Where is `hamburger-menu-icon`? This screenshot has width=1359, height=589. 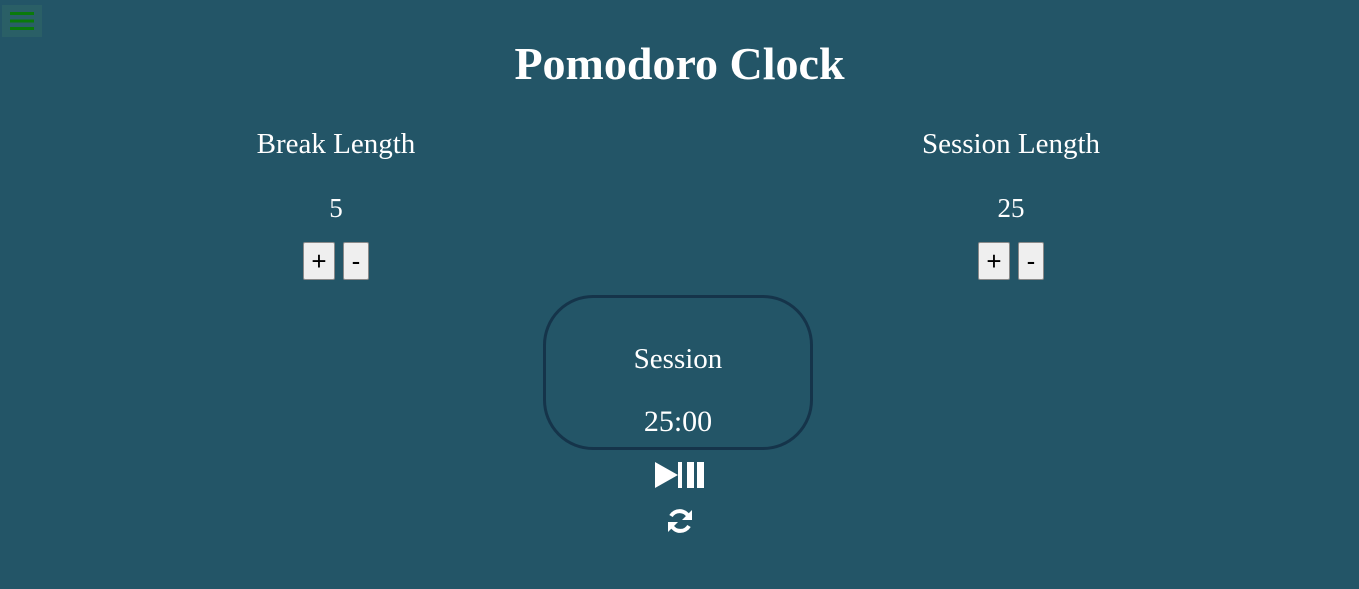
hamburger-menu-icon is located at coordinates (22, 21).